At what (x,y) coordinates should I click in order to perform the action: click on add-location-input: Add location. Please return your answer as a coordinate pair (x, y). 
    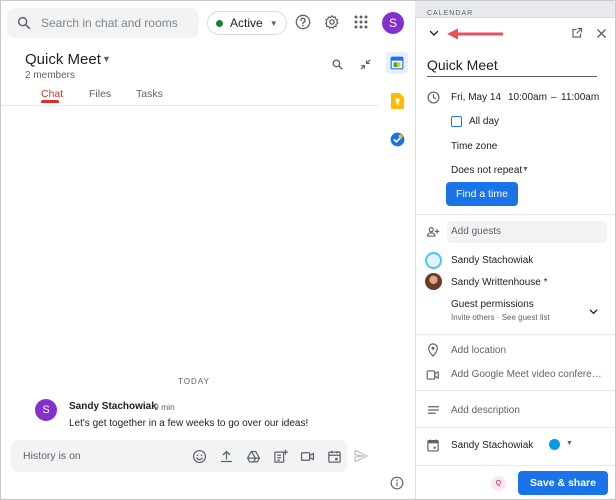
    Looking at the image, I should click on (478, 350).